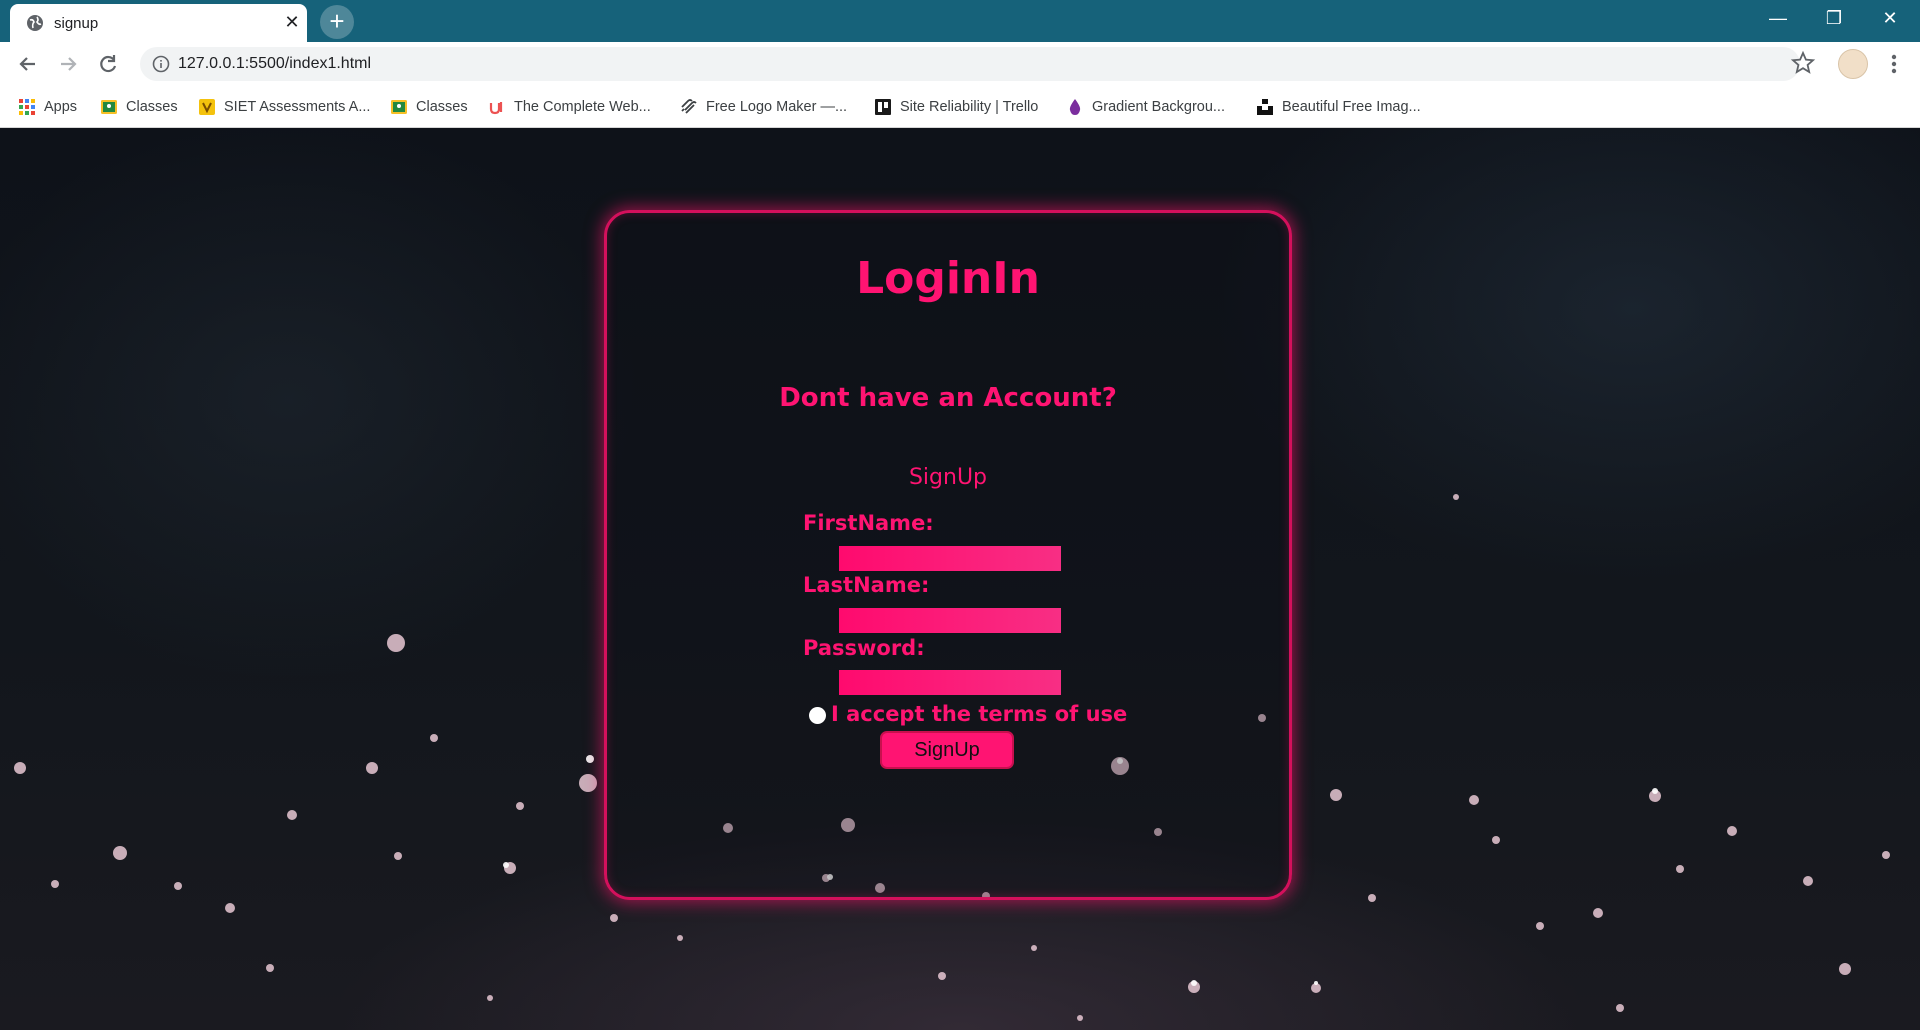 The image size is (1920, 1030). Describe the element at coordinates (61, 107) in the screenshot. I see `bookmark-label: Apps` at that location.